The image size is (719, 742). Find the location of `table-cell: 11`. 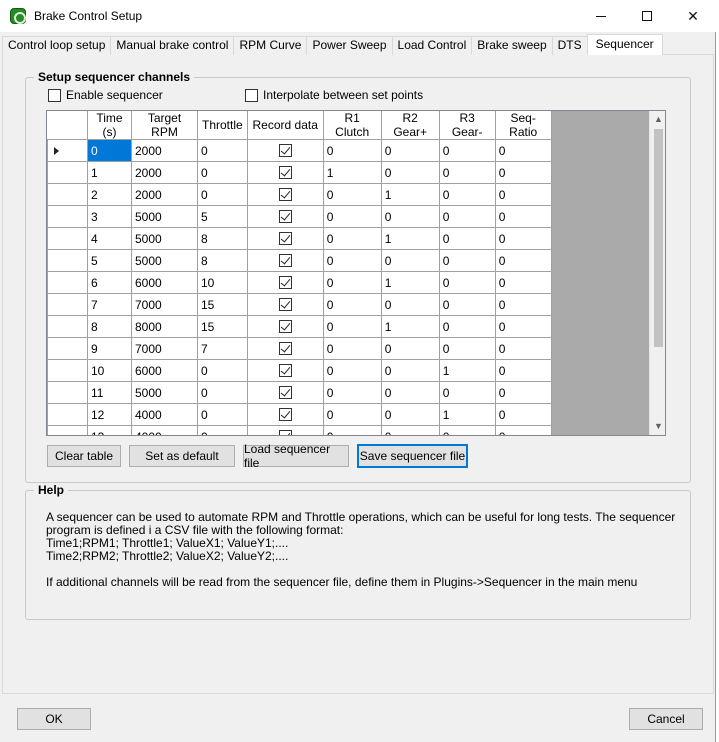

table-cell: 11 is located at coordinates (109, 392).